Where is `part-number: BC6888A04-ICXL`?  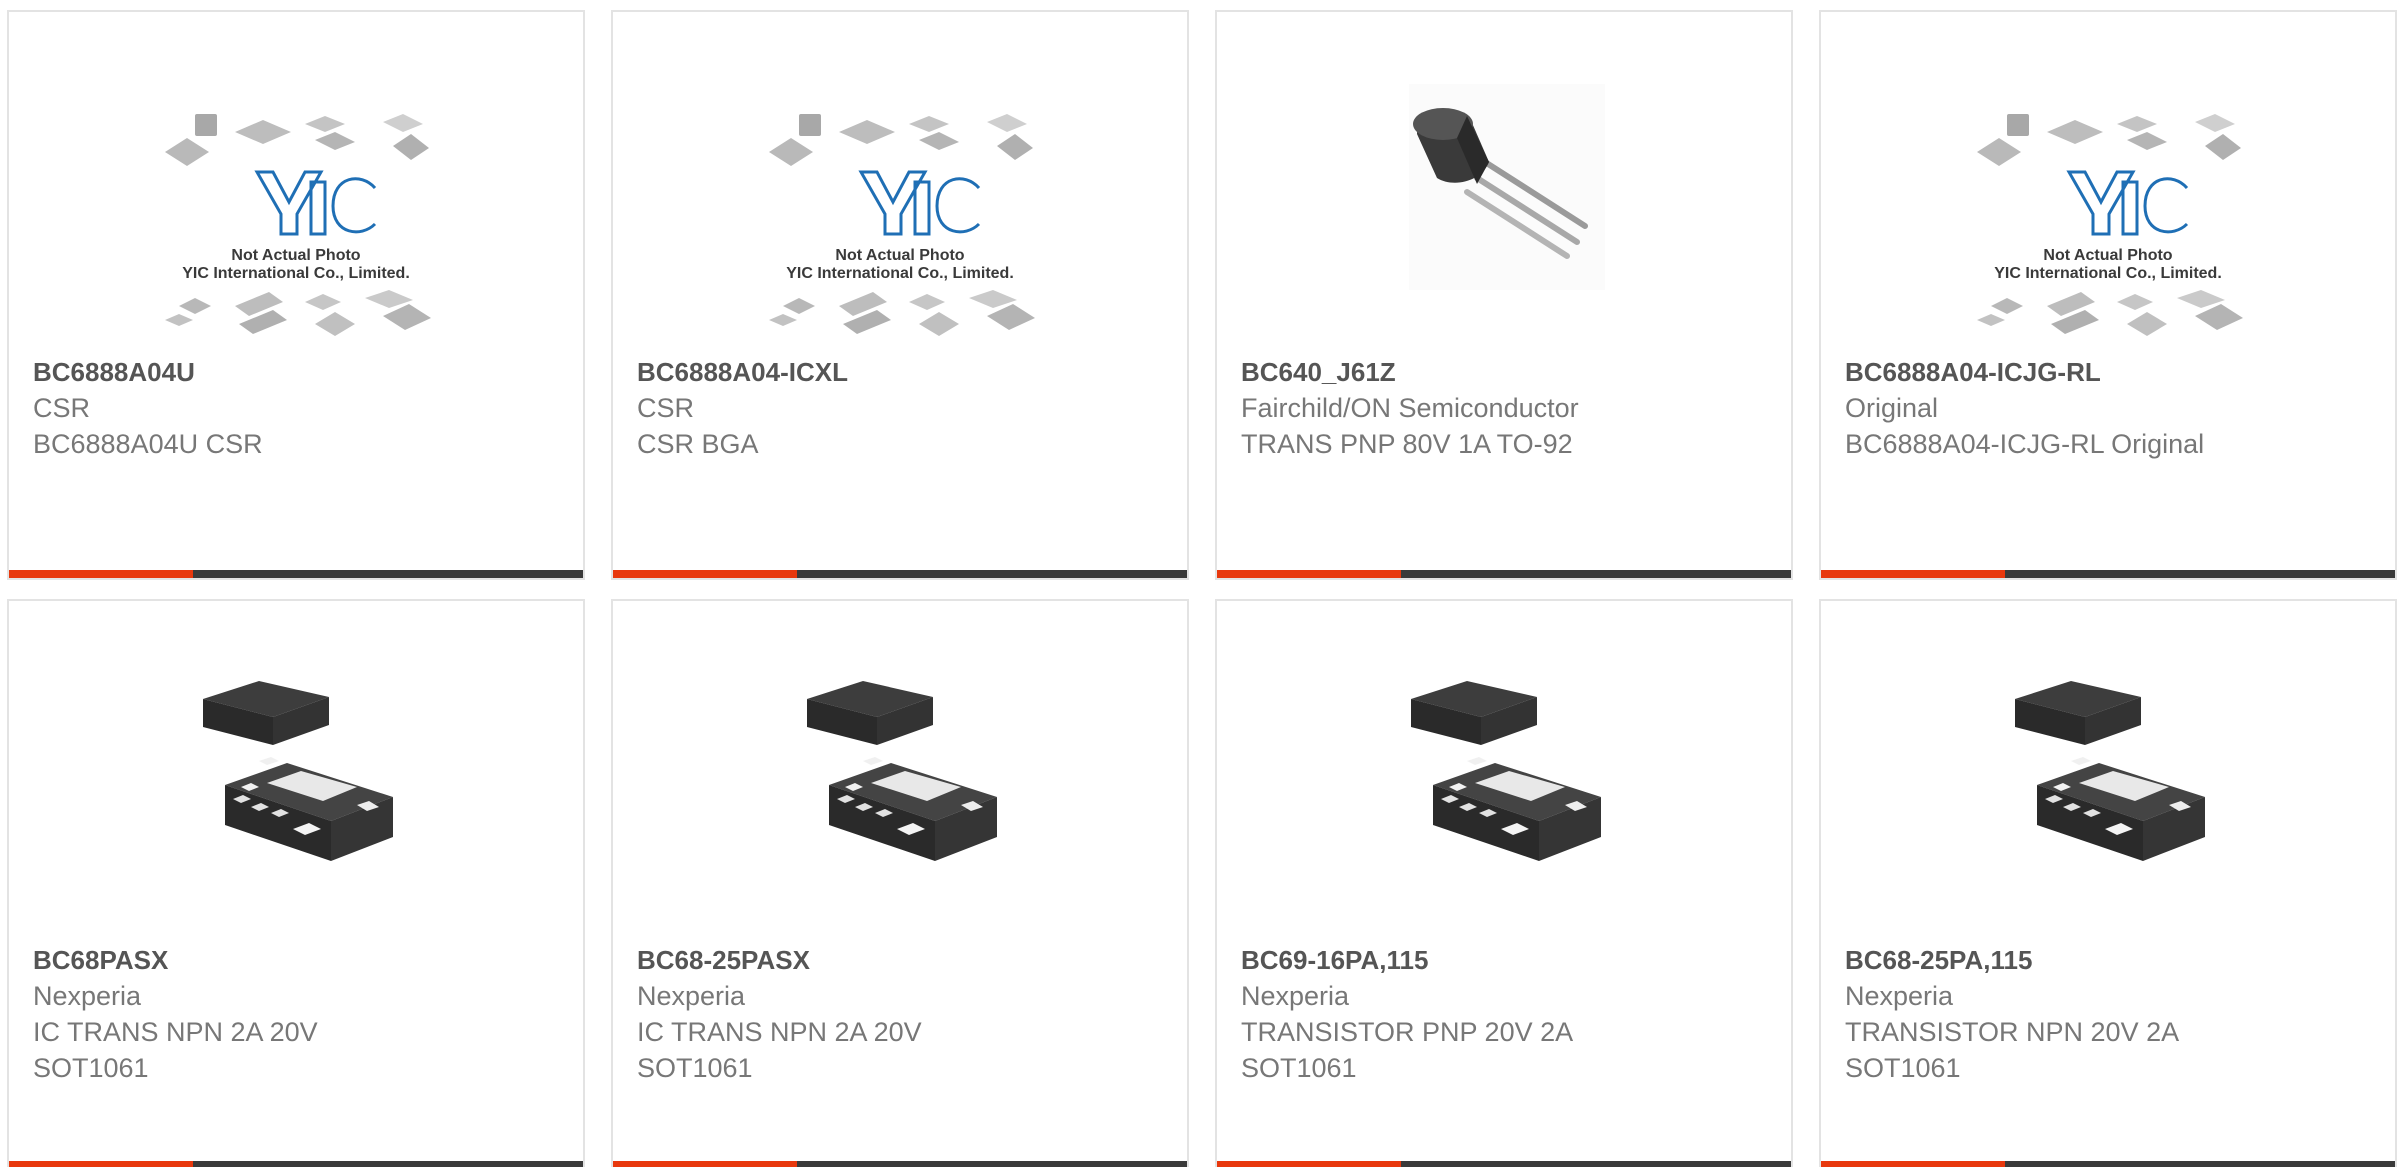 part-number: BC6888A04-ICXL is located at coordinates (906, 372).